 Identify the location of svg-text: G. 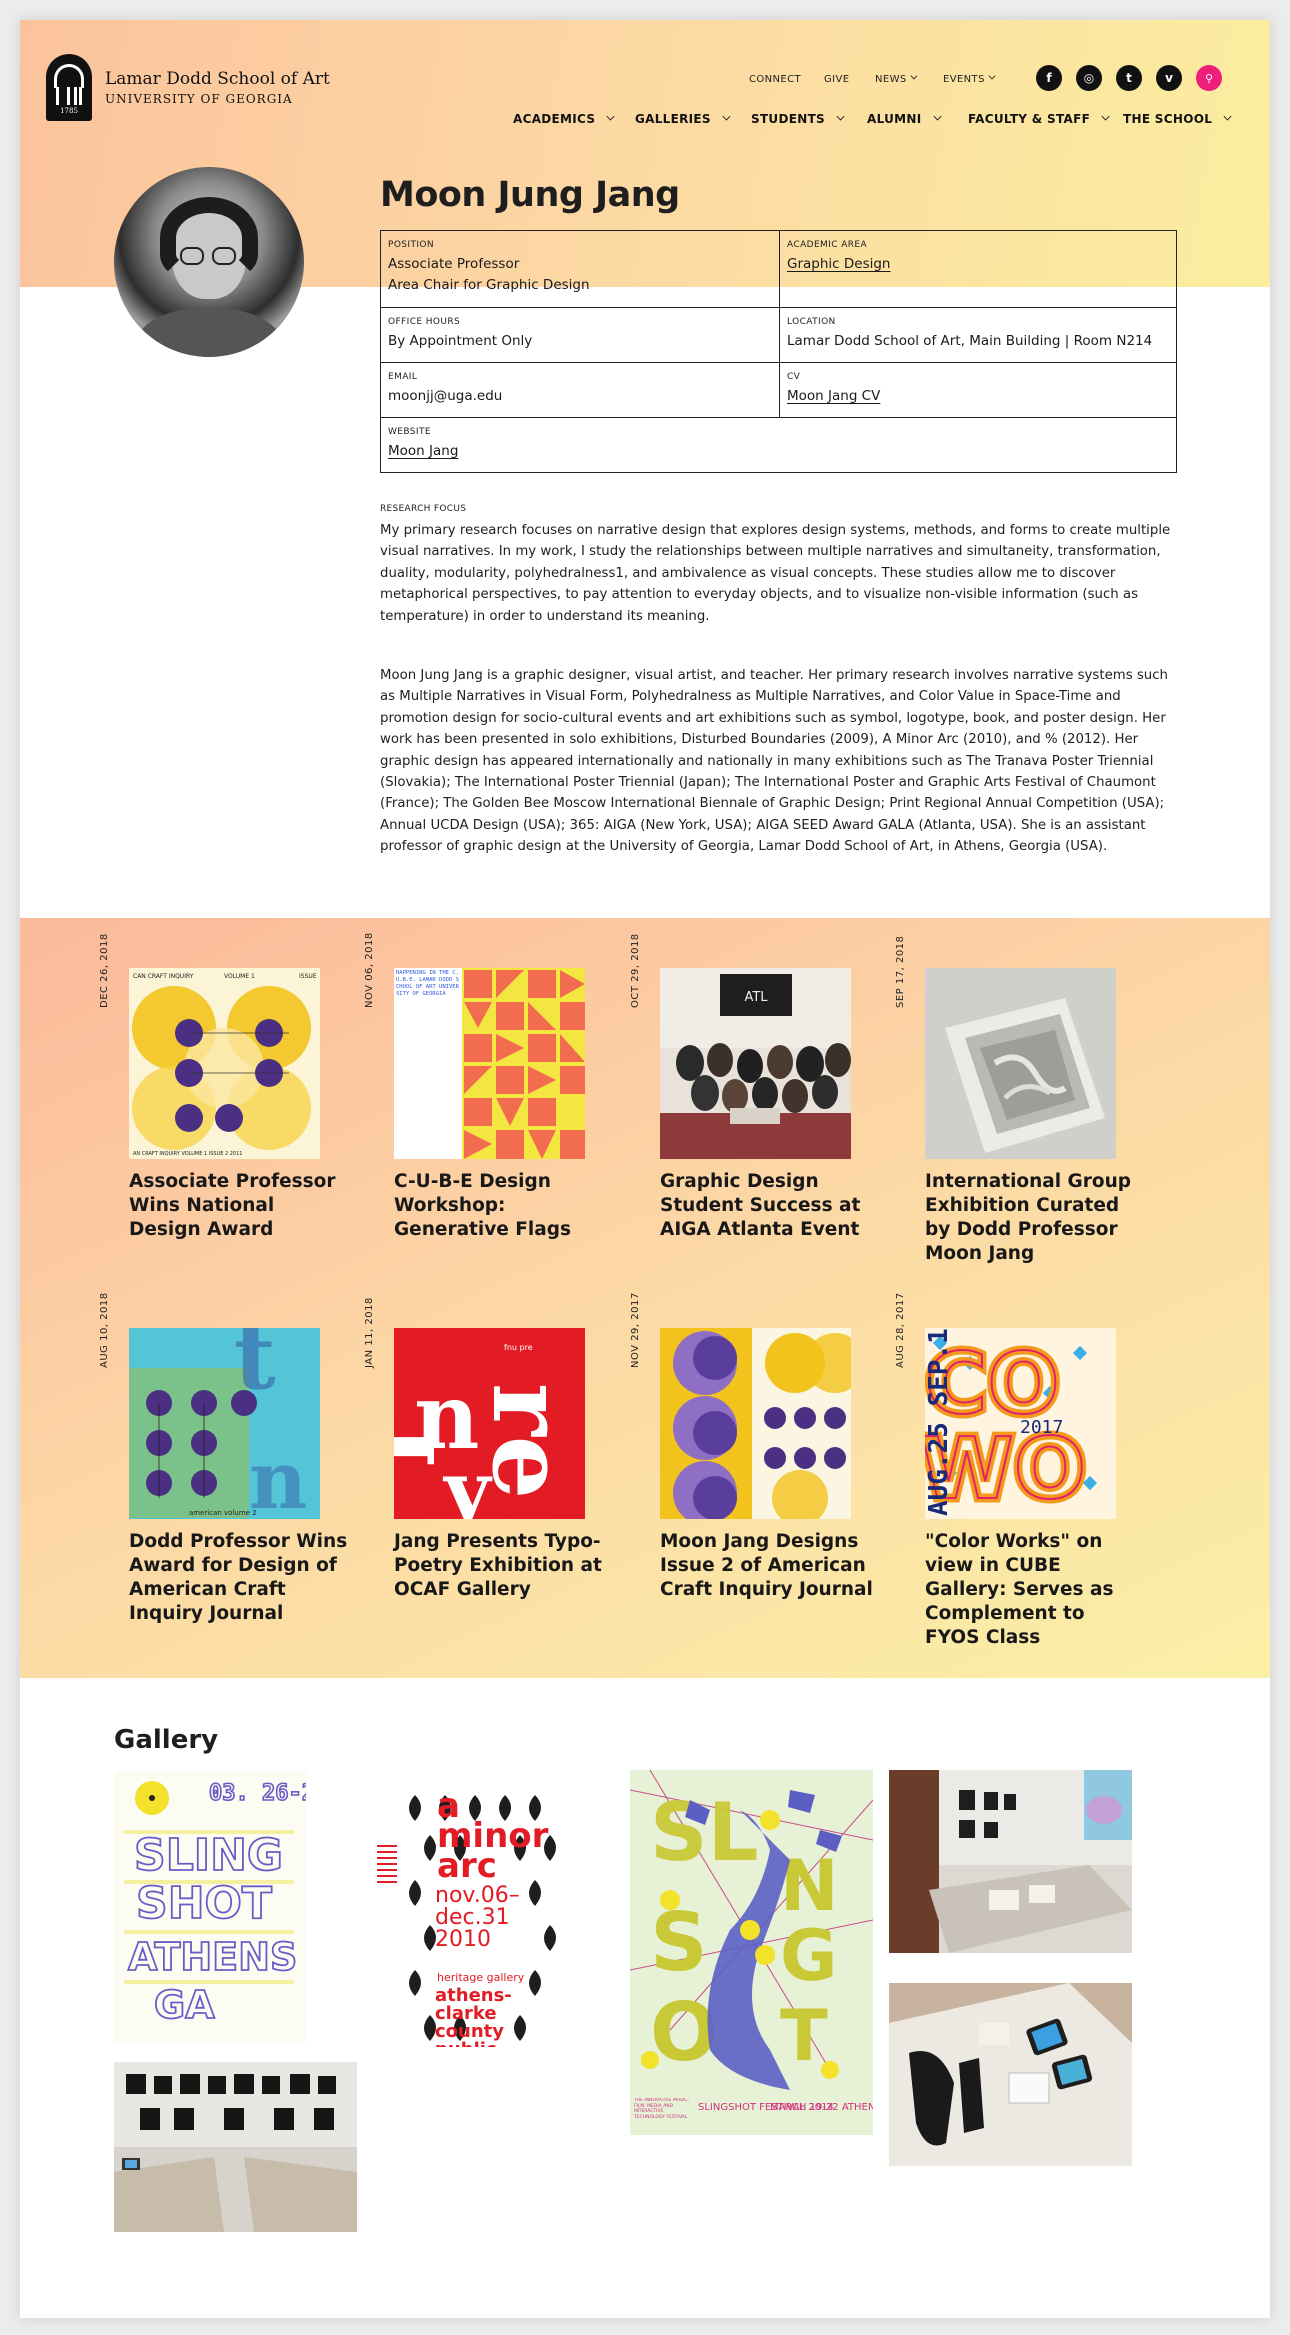
(808, 1956).